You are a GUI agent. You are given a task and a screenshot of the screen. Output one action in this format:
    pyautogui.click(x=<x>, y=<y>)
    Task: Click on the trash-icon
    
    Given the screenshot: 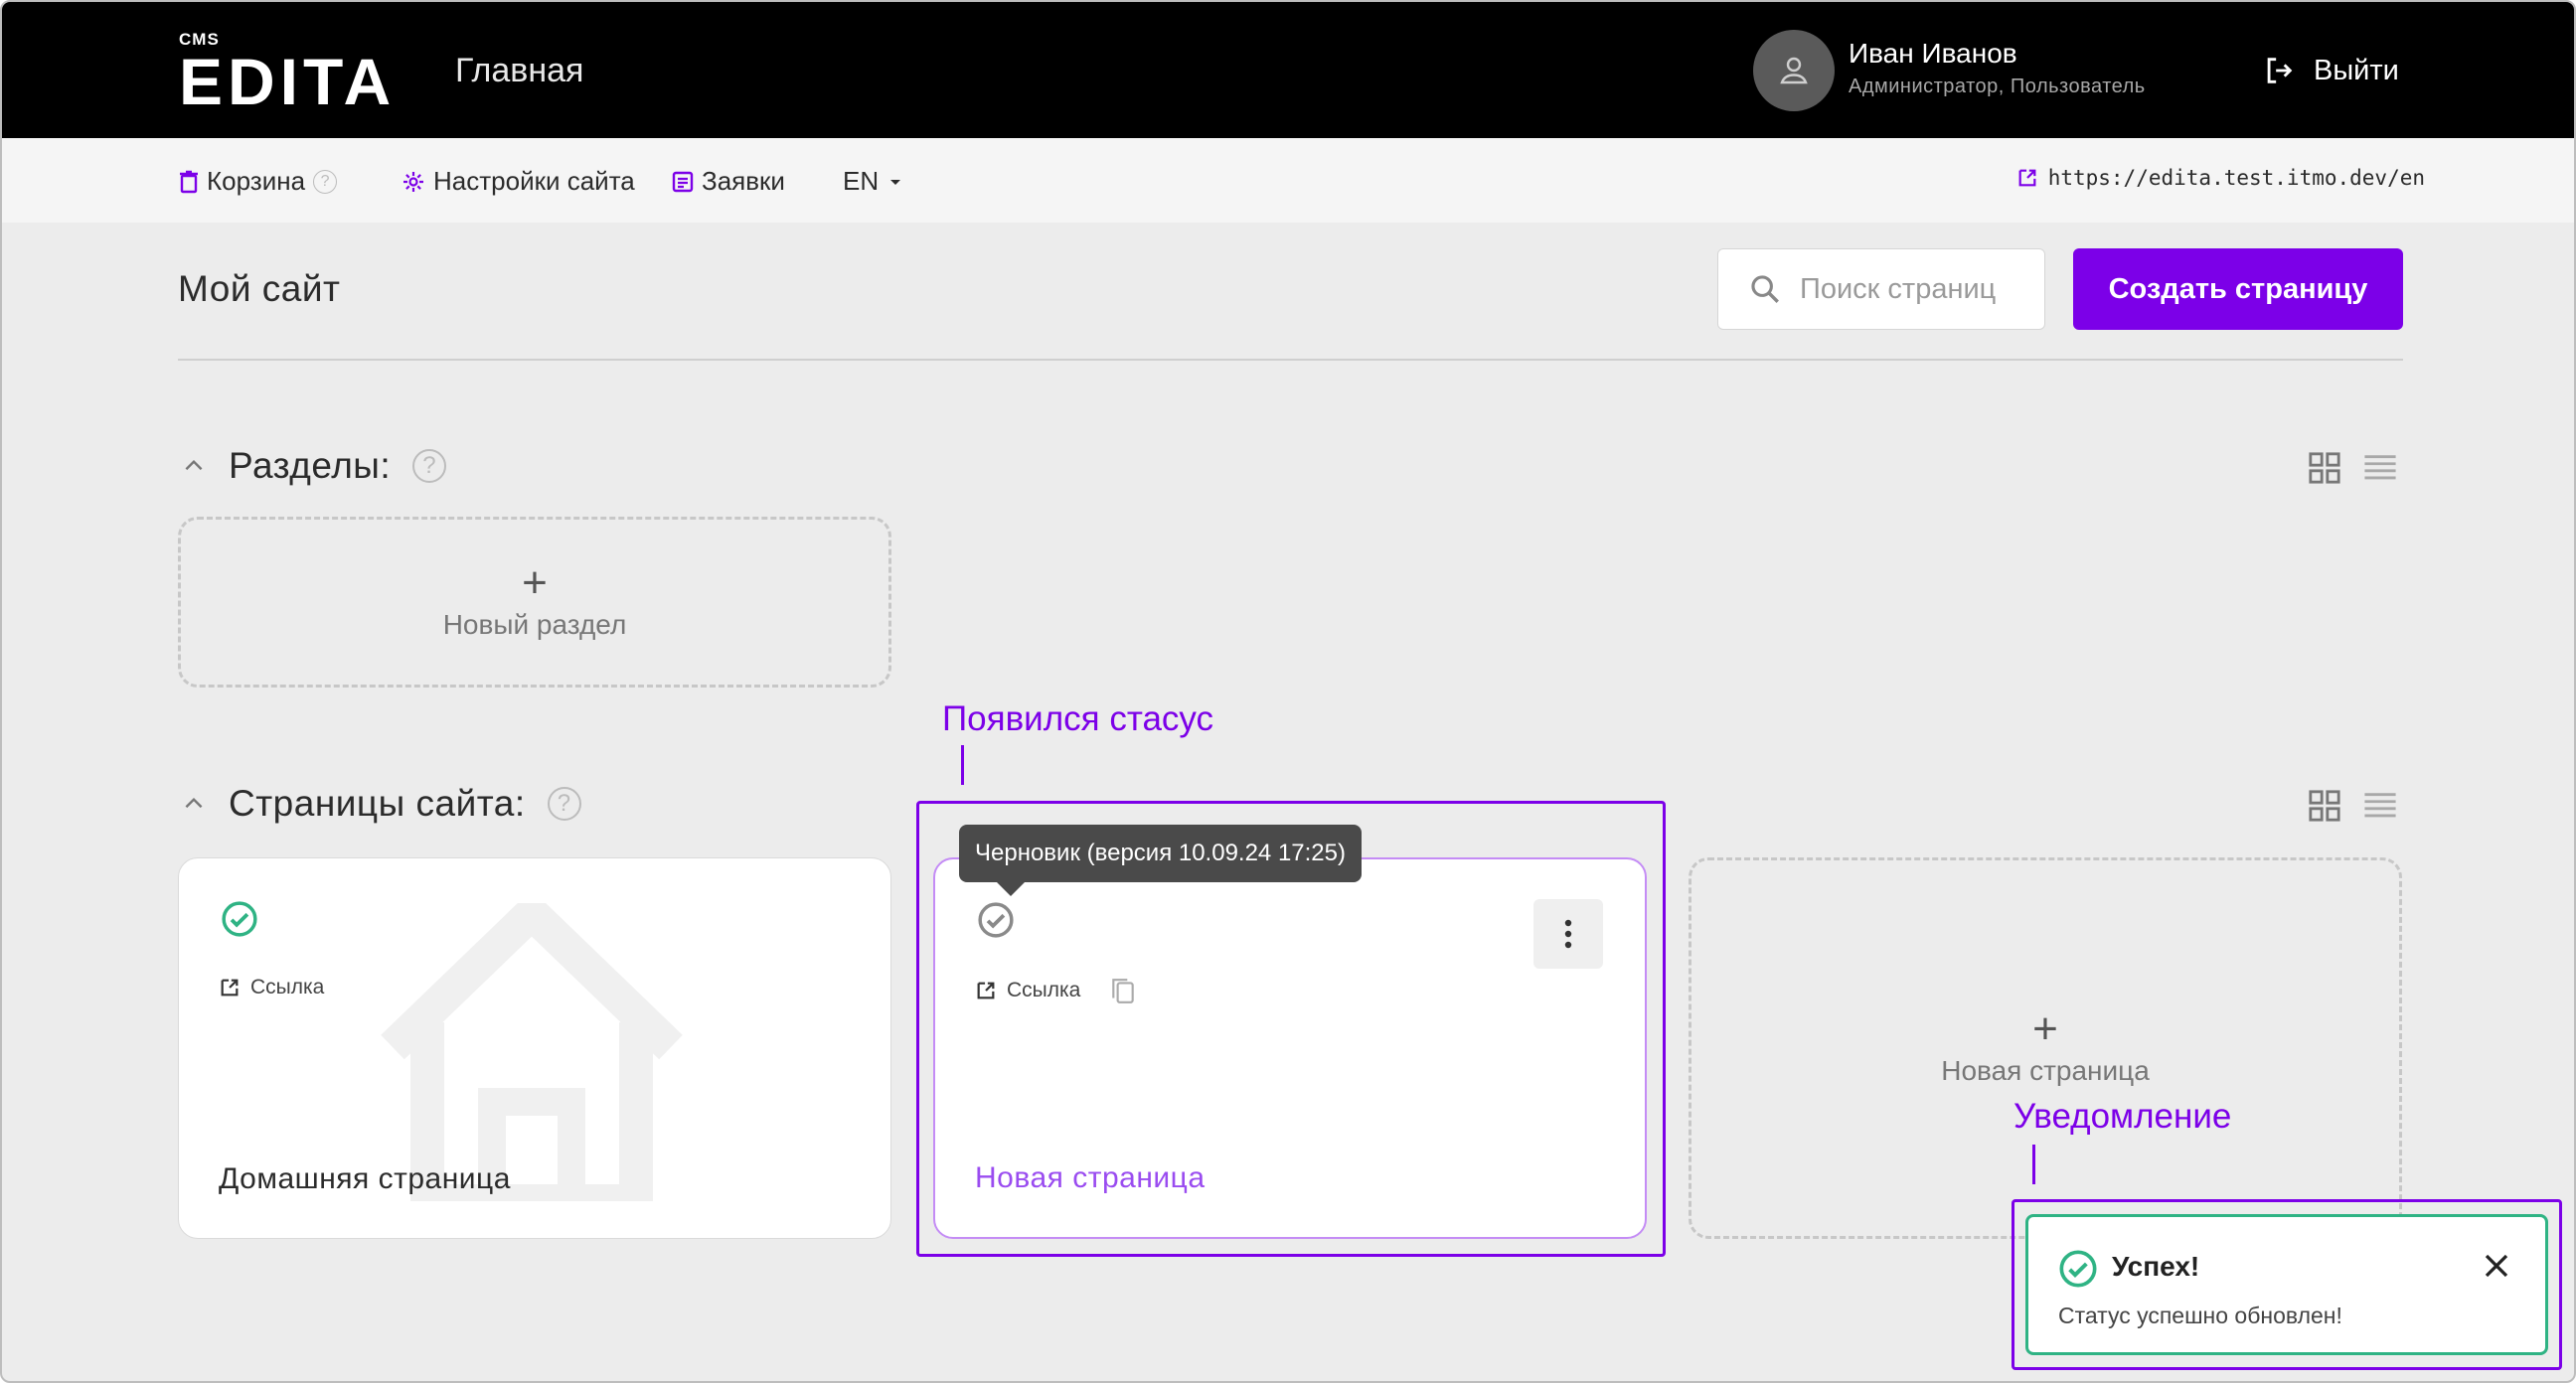 What is the action you would take?
    pyautogui.click(x=189, y=182)
    